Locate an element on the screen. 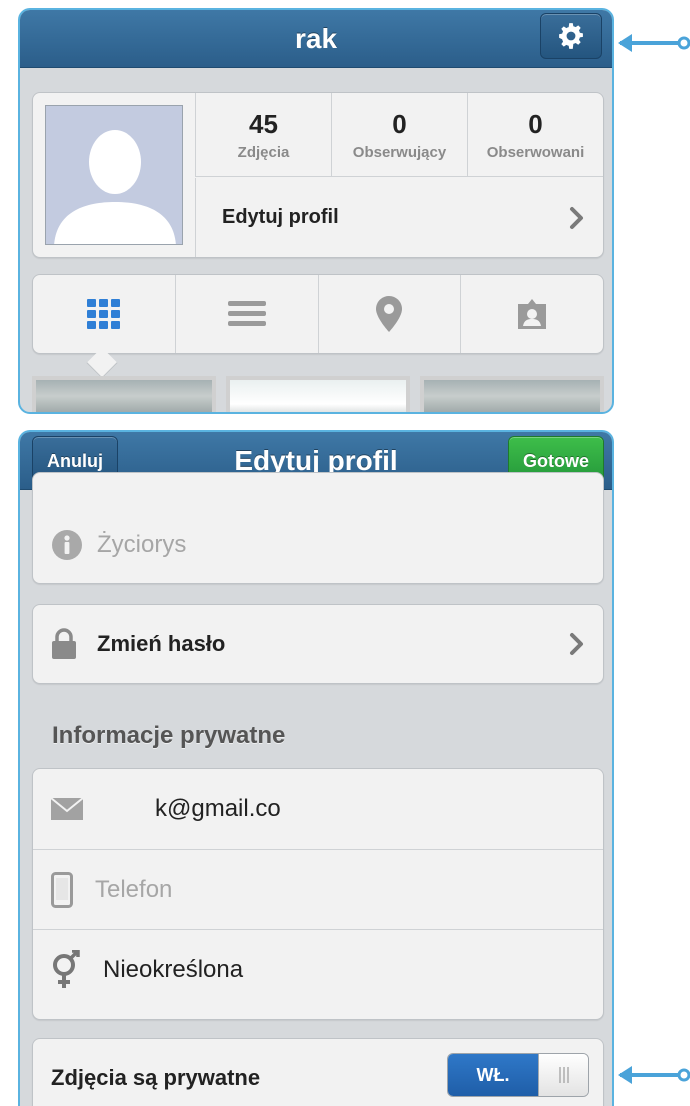  stat-following-count: 0 is located at coordinates (535, 124).